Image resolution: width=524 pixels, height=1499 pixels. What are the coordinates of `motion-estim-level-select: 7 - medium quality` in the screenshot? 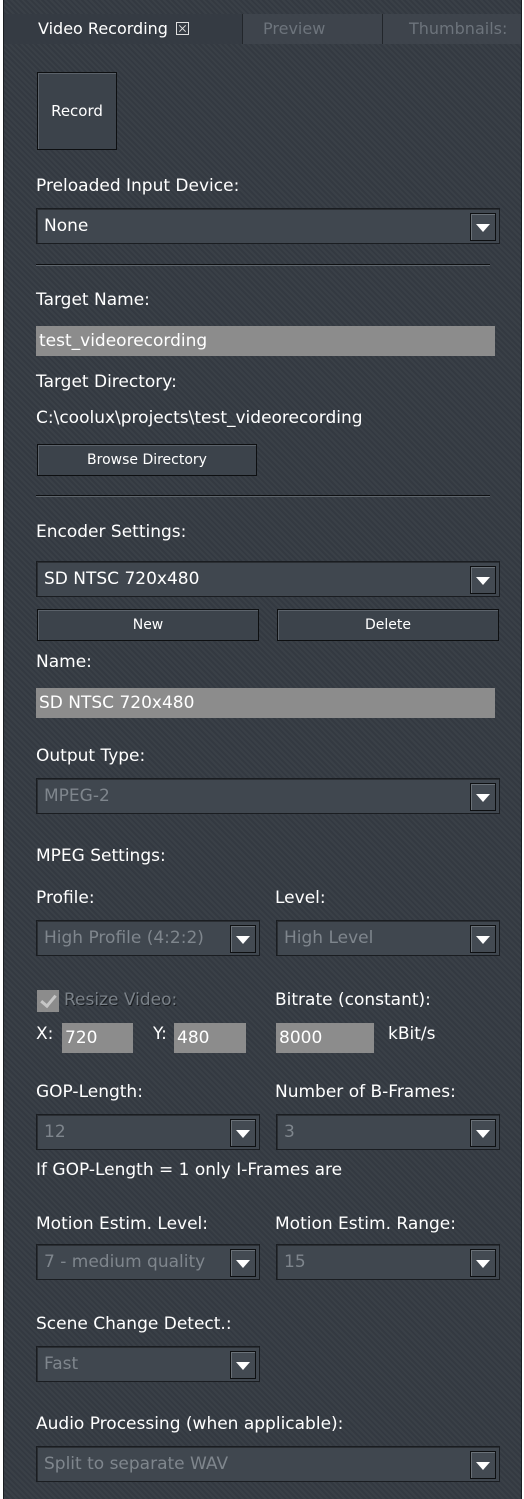 It's located at (148, 1262).